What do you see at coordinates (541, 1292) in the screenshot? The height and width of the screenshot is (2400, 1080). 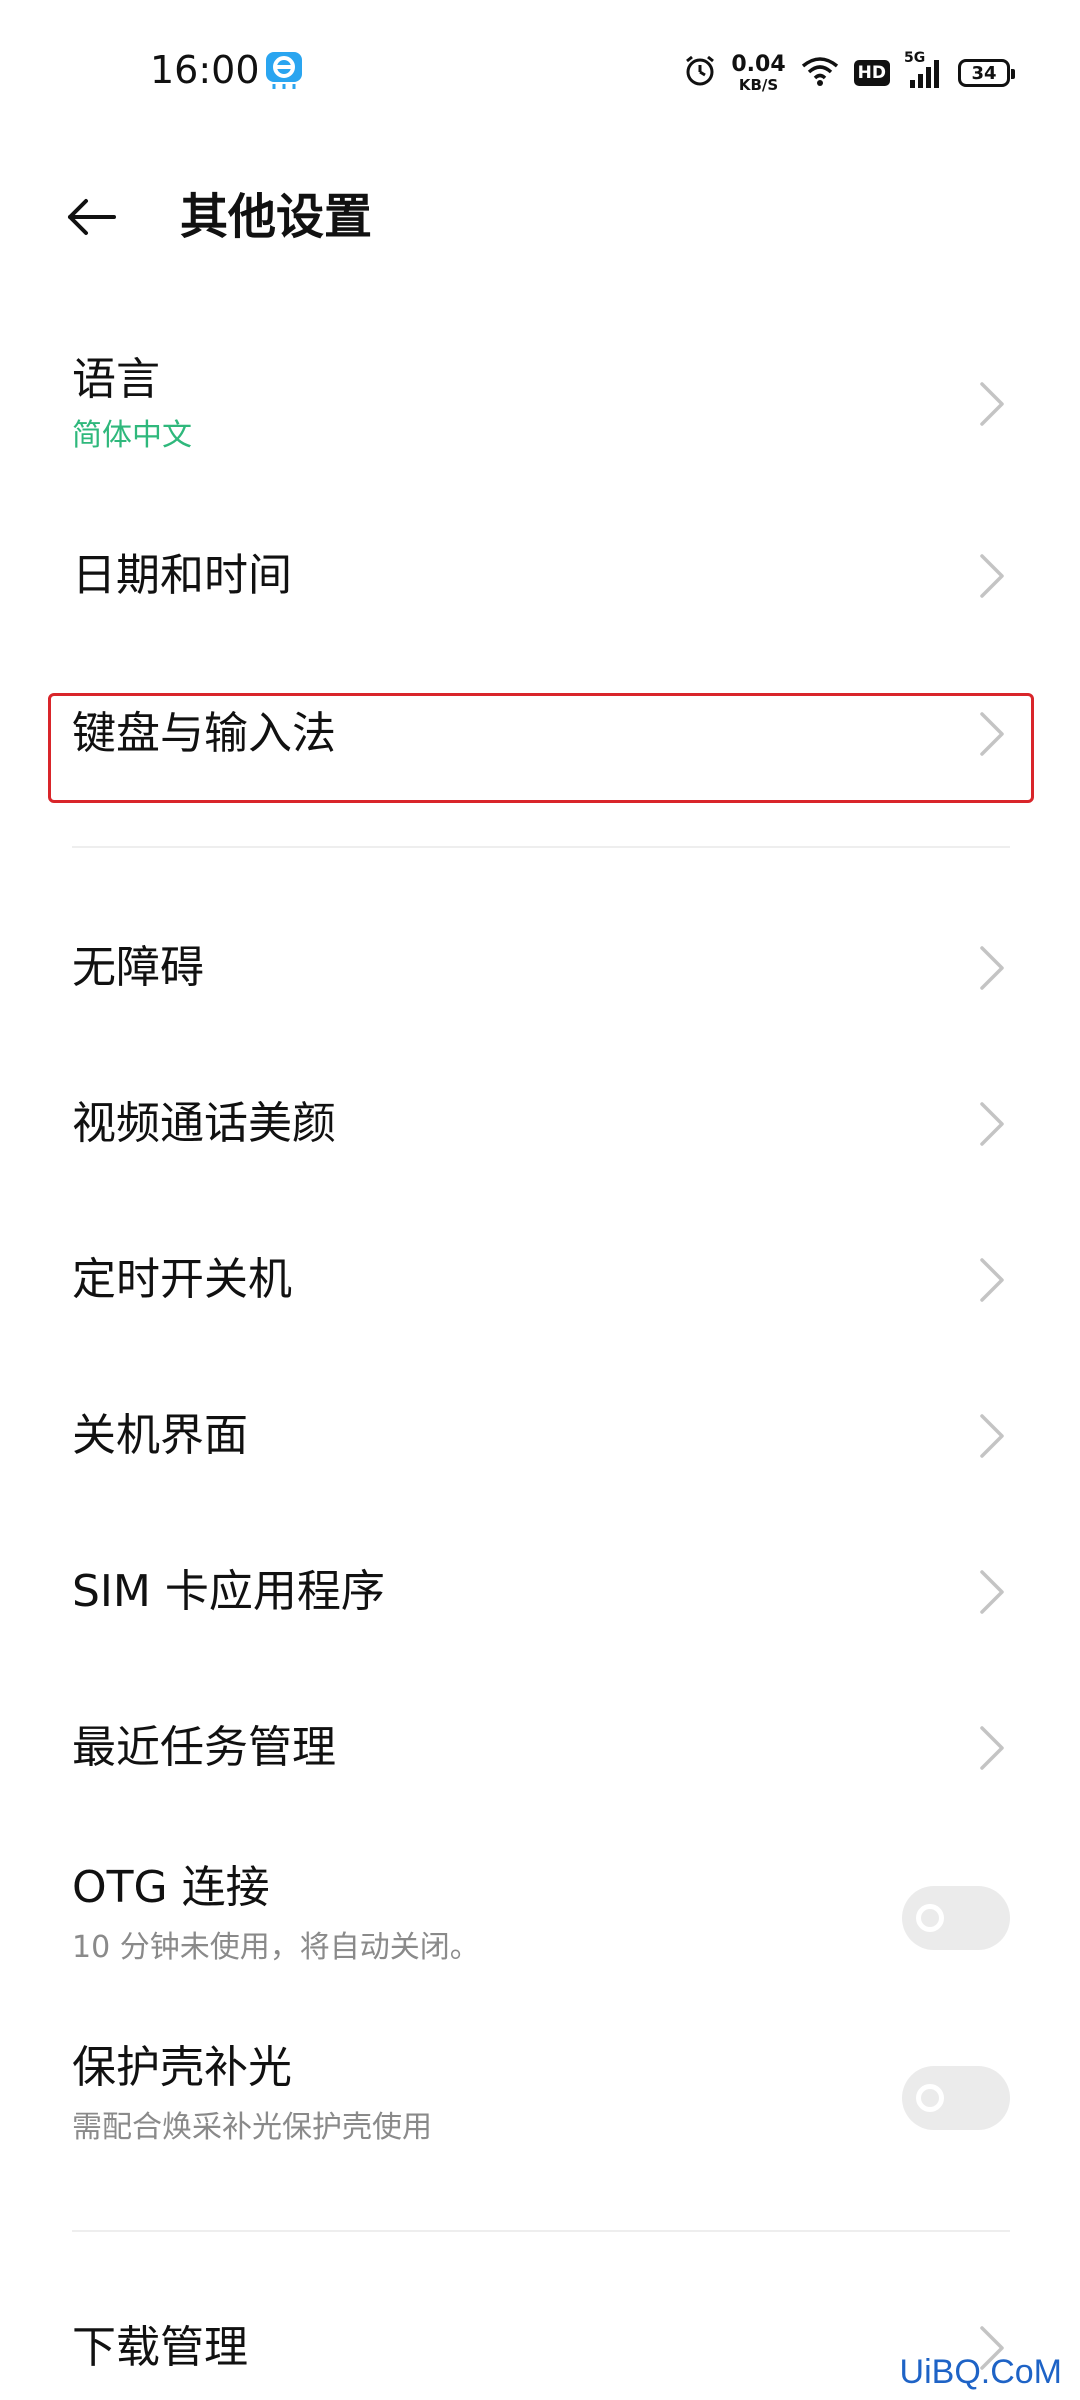 I see `setting-scheduled-power: 定时开关机` at bounding box center [541, 1292].